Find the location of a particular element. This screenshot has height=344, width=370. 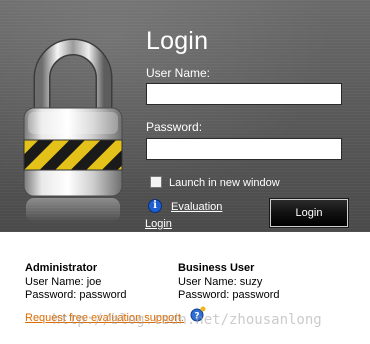

password-input is located at coordinates (244, 149).